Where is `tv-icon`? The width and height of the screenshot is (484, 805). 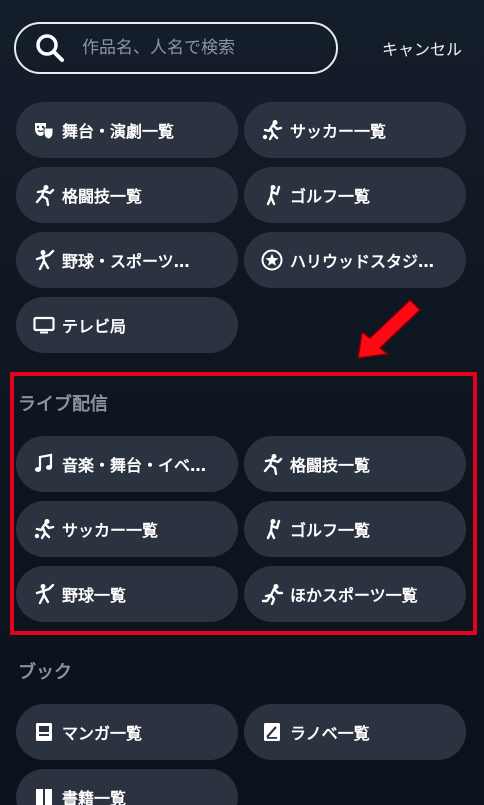
tv-icon is located at coordinates (44, 325).